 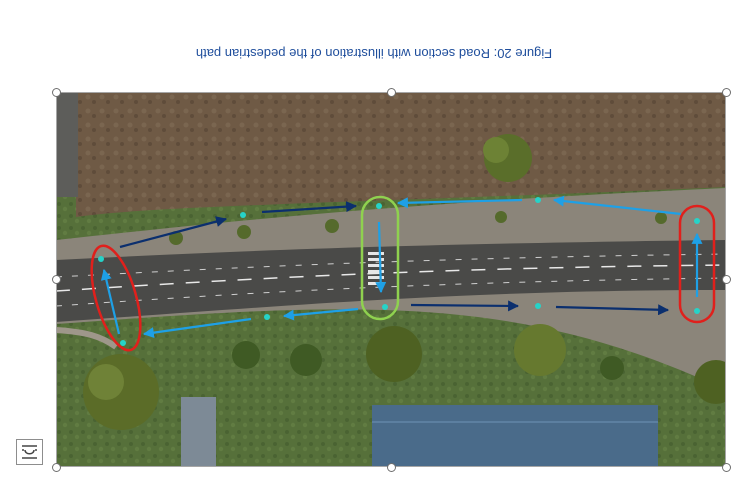 What do you see at coordinates (726, 467) in the screenshot?
I see `resize-handle-bottom-right` at bounding box center [726, 467].